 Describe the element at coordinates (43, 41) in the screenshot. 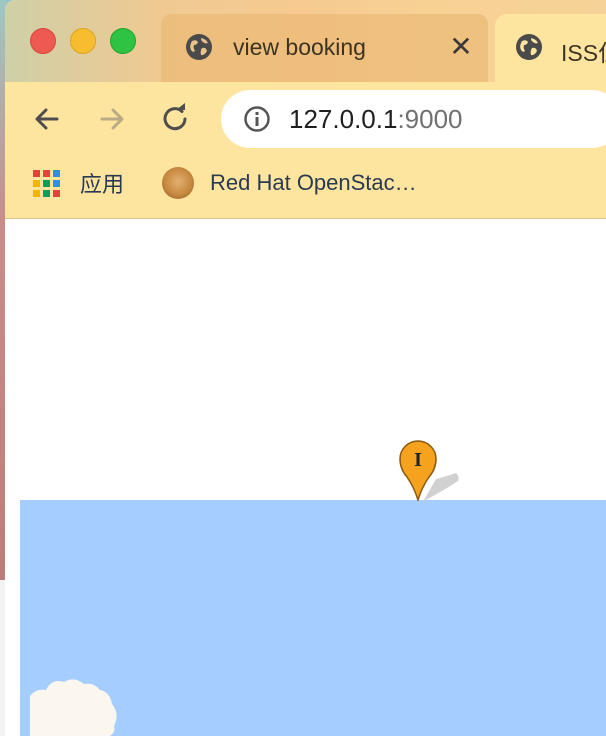

I see `close-window-button` at that location.